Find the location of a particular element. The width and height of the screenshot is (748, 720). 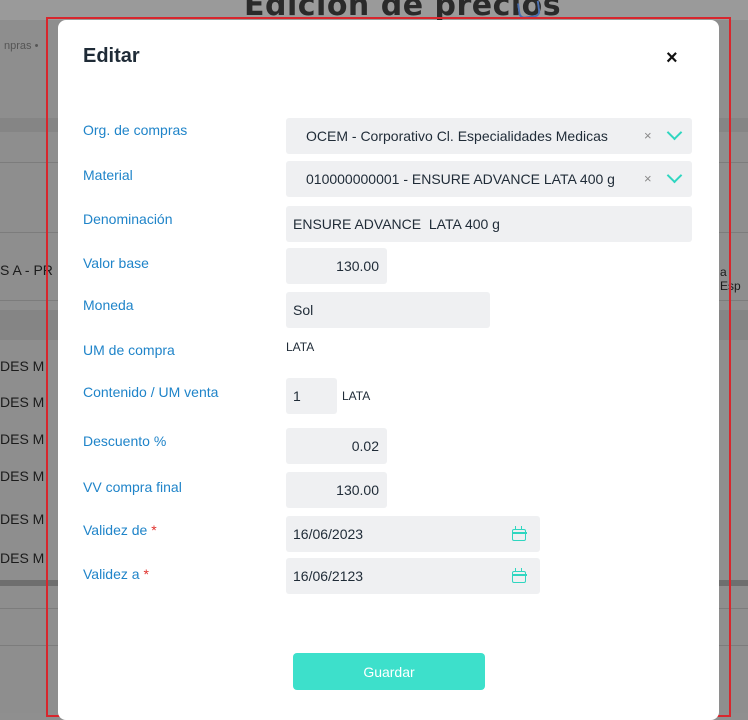

descuento-label: Descuento % is located at coordinates (125, 441).